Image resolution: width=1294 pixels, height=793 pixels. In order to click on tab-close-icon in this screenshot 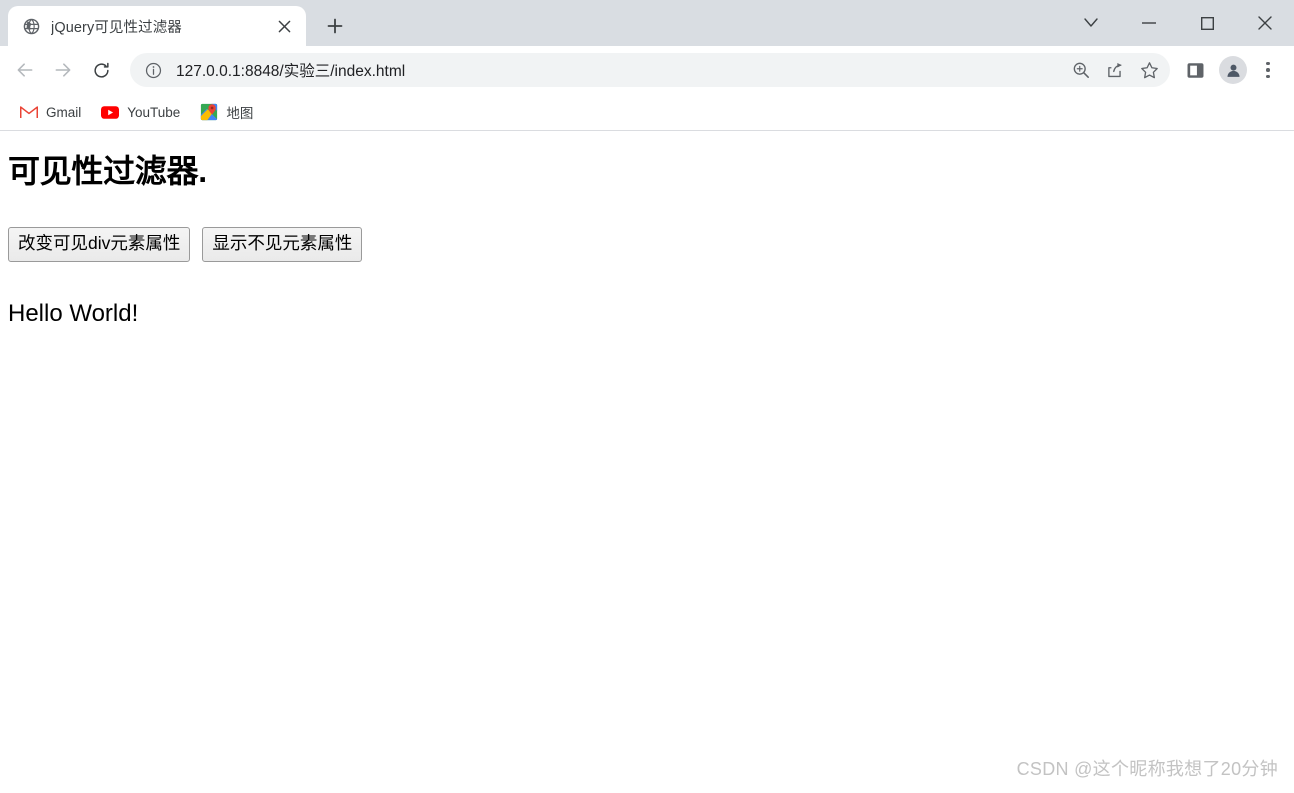, I will do `click(284, 26)`.